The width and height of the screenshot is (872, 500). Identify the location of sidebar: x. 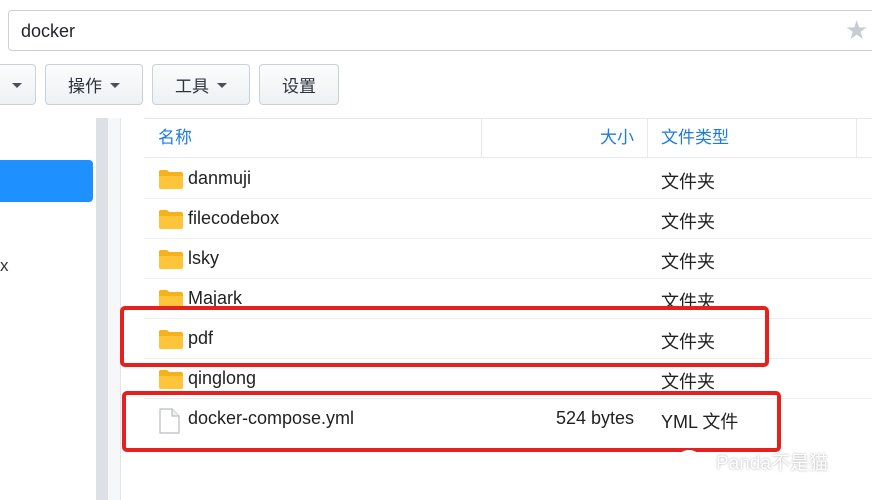
(48, 309).